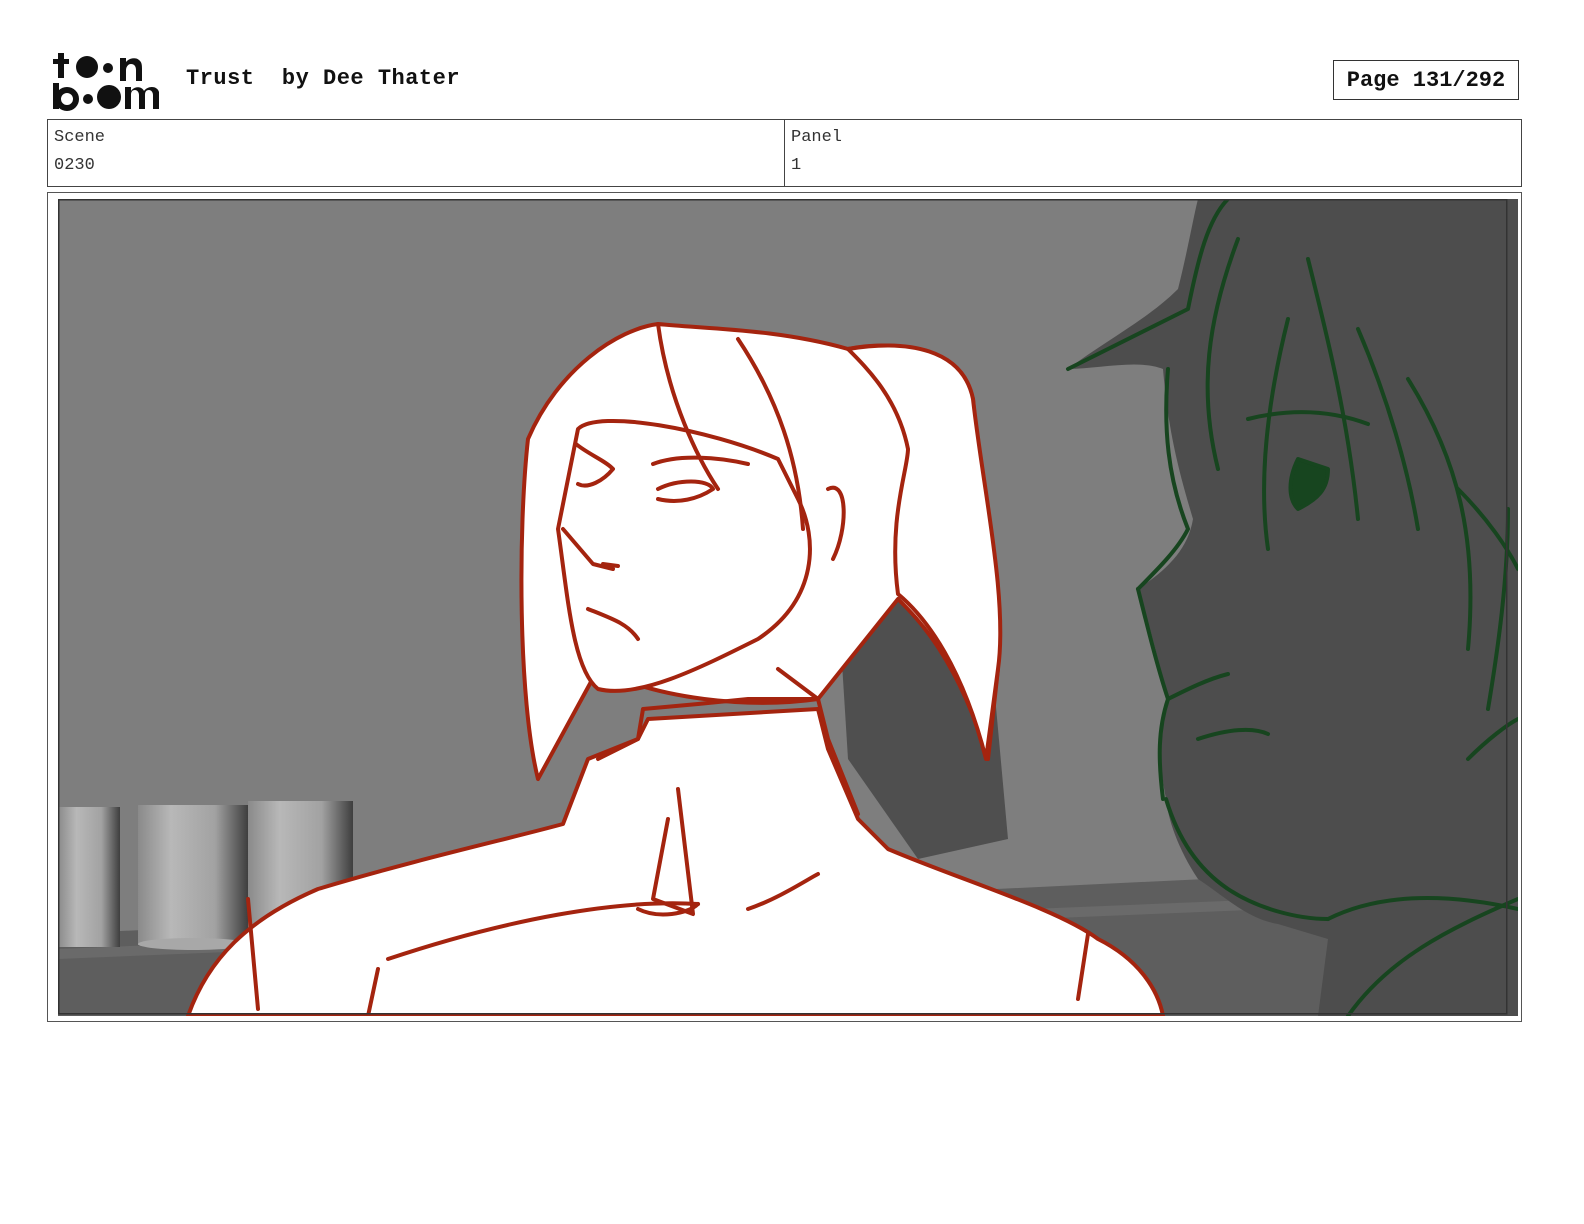  I want to click on document-title: Trust by Dee Thater, so click(323, 78).